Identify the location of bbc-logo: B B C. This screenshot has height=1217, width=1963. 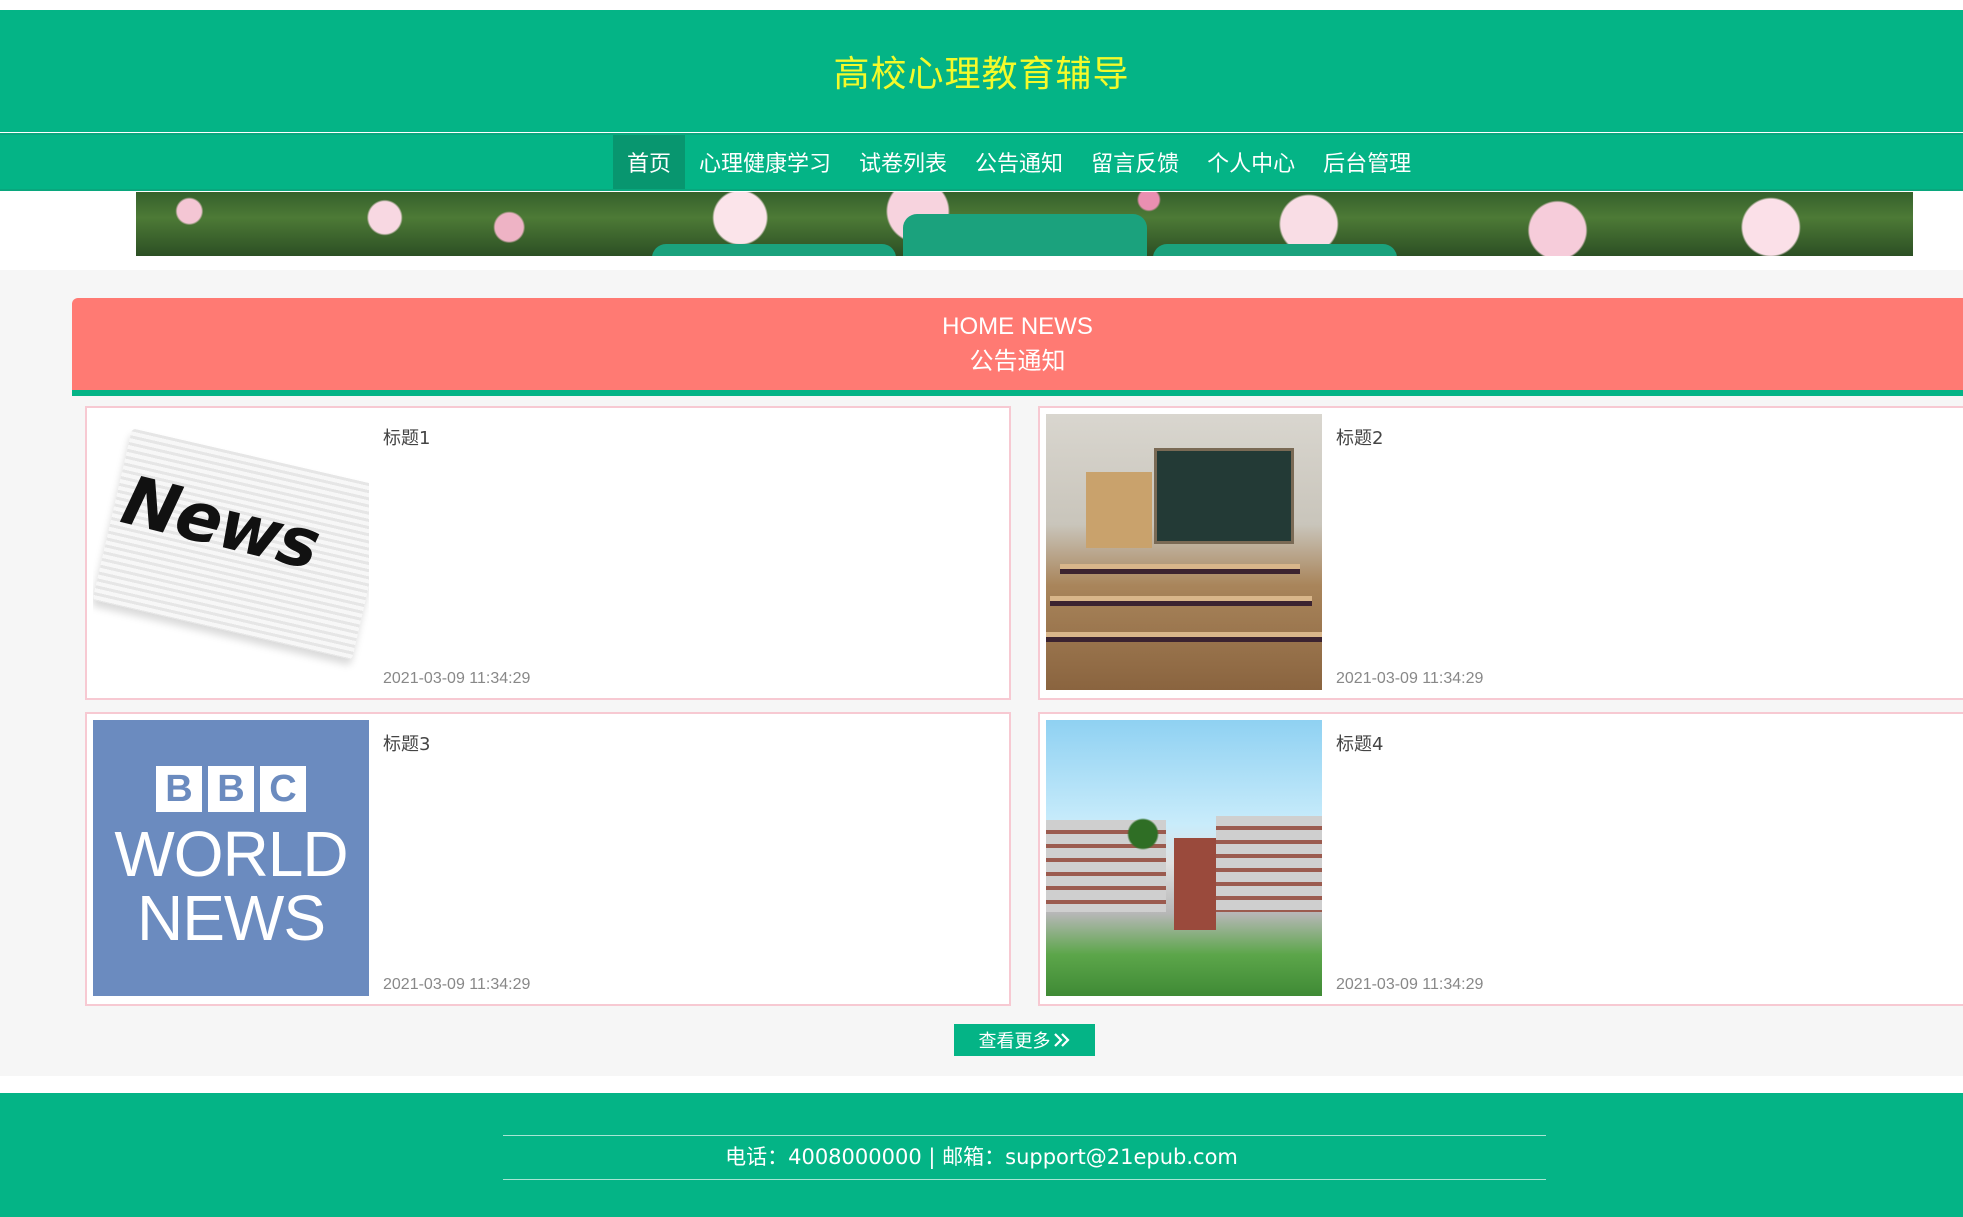
(231, 789).